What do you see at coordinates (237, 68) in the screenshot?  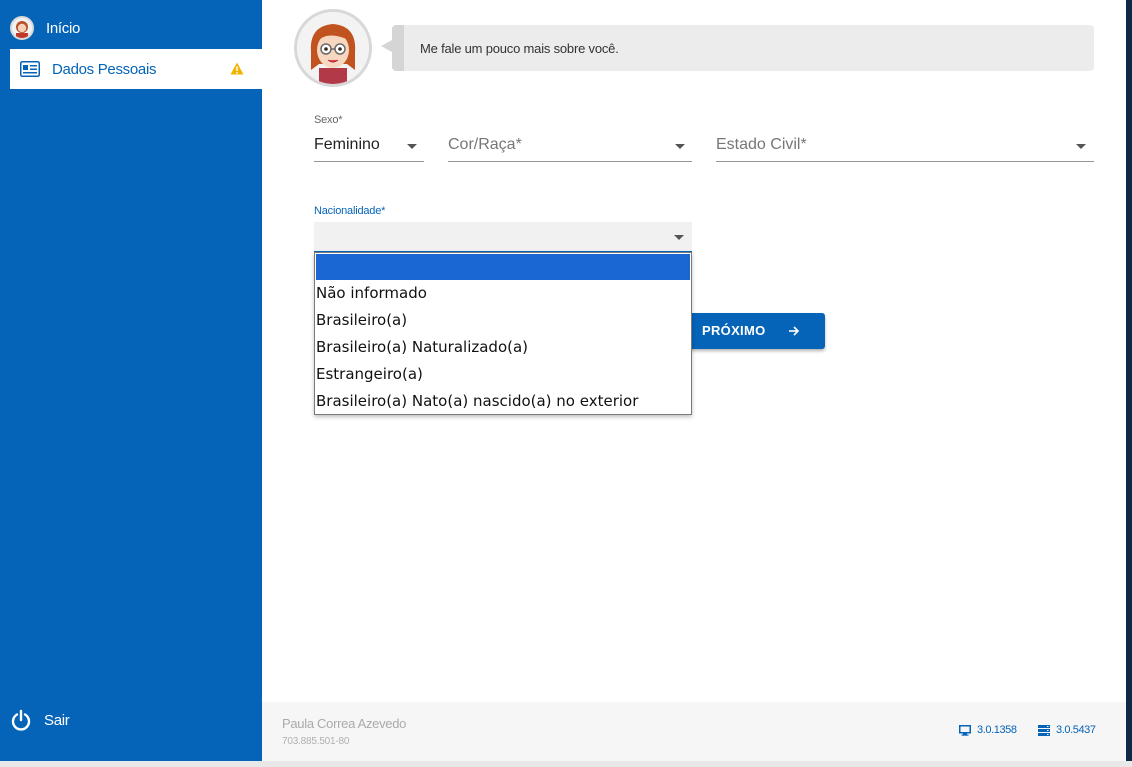 I see `warning-icon` at bounding box center [237, 68].